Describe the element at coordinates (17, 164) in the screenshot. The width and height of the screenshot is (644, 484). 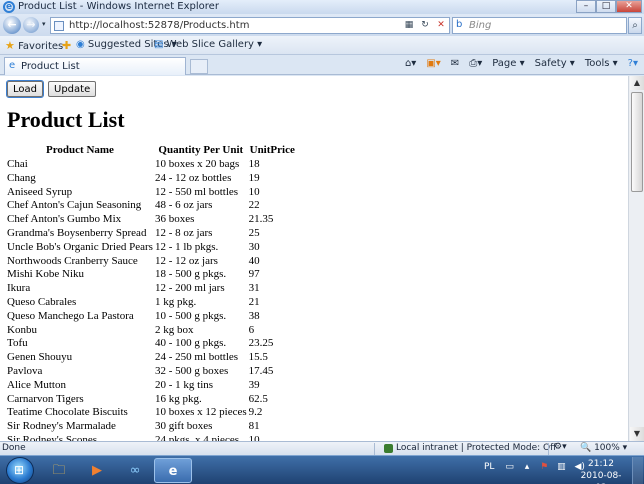
I see `product-name-cell: Chai` at that location.